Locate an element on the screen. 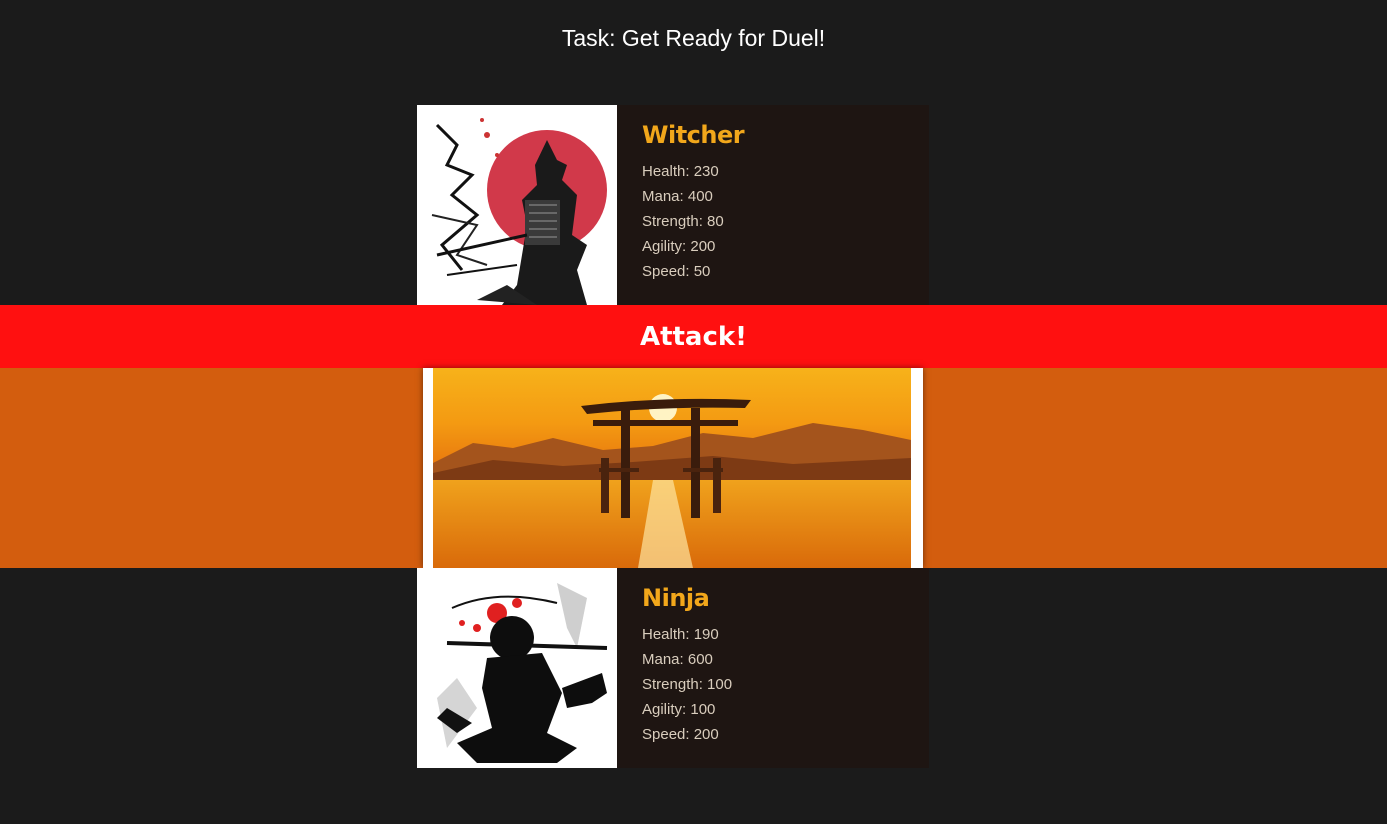  stat-agility: Agility: 100 is located at coordinates (679, 709).